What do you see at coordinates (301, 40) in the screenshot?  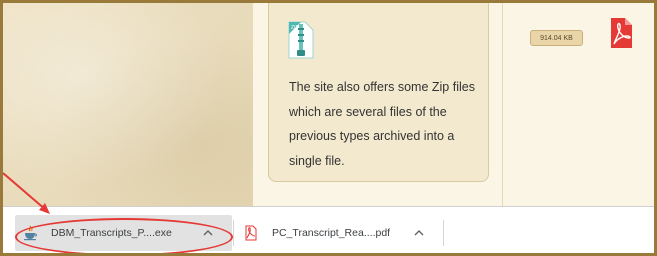 I see `zip-file-icon: ZIP` at bounding box center [301, 40].